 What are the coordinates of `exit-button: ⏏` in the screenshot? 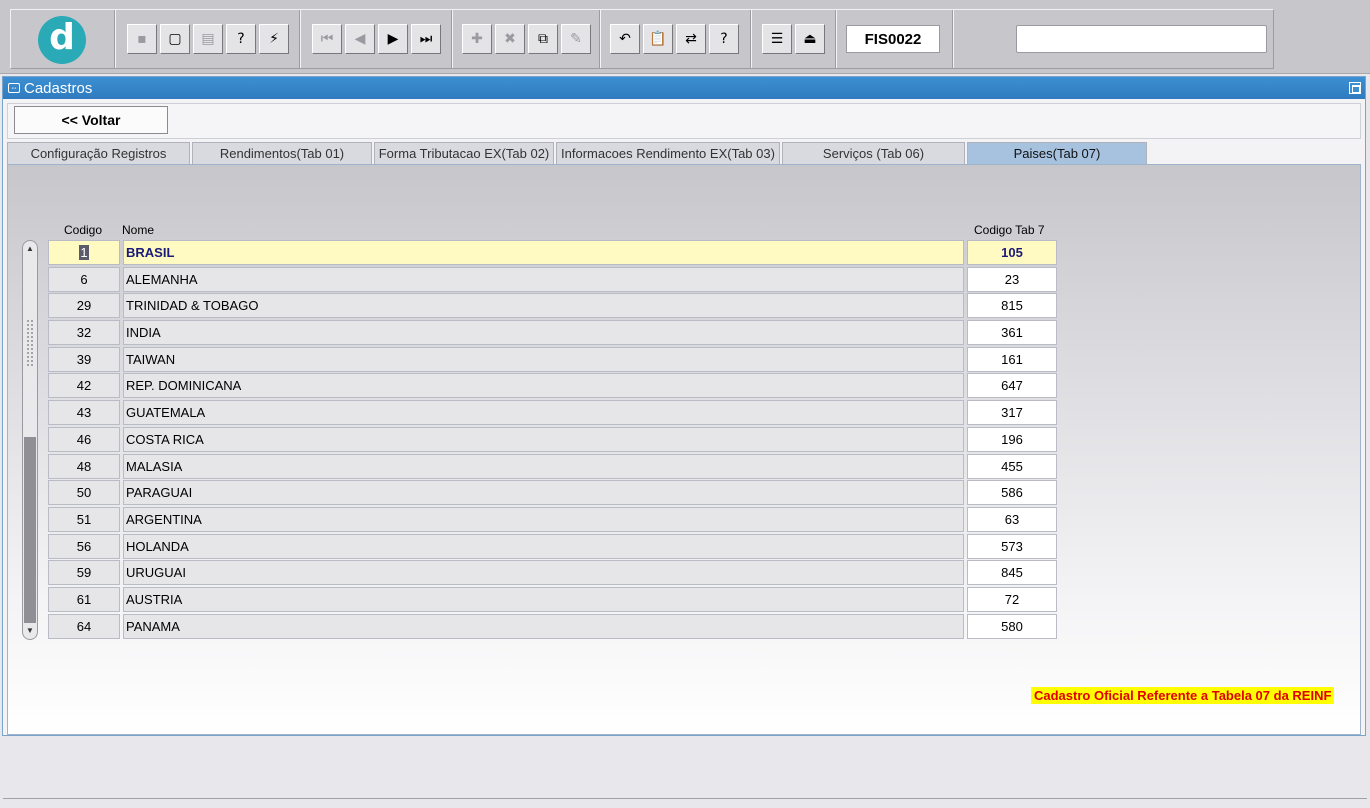 It's located at (810, 39).